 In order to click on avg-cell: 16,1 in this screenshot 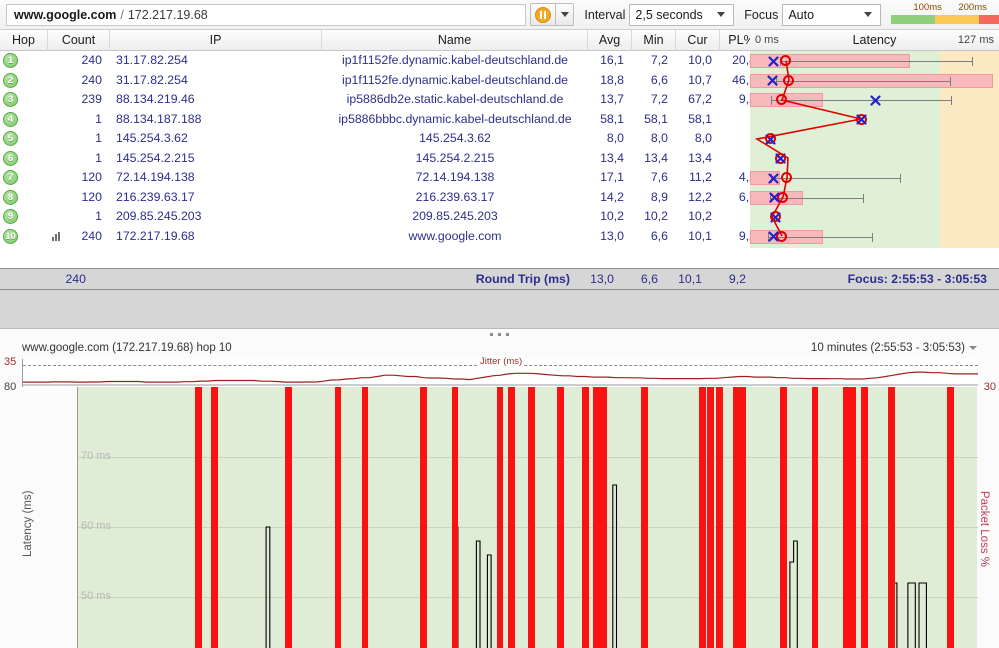, I will do `click(612, 60)`.